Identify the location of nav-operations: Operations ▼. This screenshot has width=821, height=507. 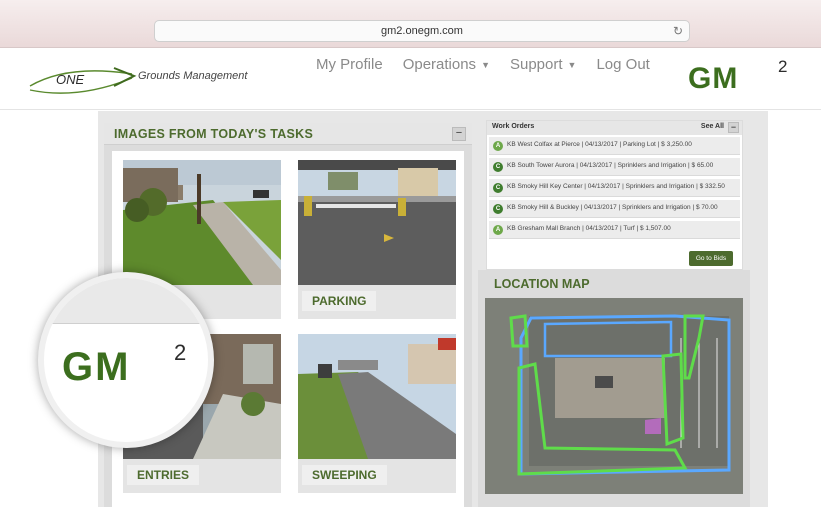
(446, 64).